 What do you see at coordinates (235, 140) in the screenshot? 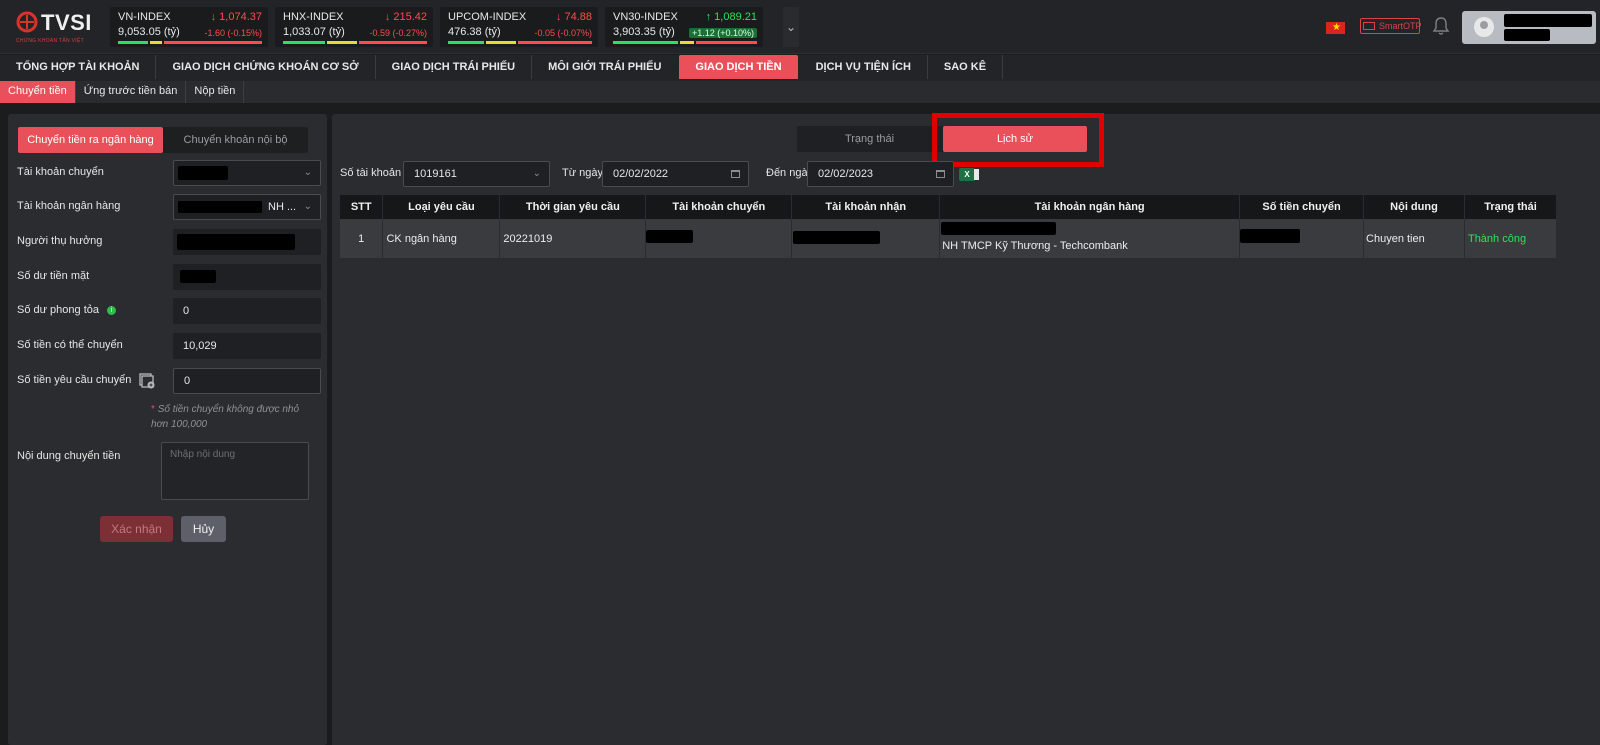
I see `seg-internal-transfer: Chuyển khoản nội bộ` at bounding box center [235, 140].